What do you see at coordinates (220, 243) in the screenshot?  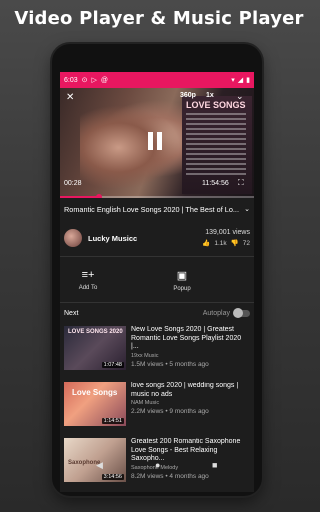 I see `like-count: 1.1k` at bounding box center [220, 243].